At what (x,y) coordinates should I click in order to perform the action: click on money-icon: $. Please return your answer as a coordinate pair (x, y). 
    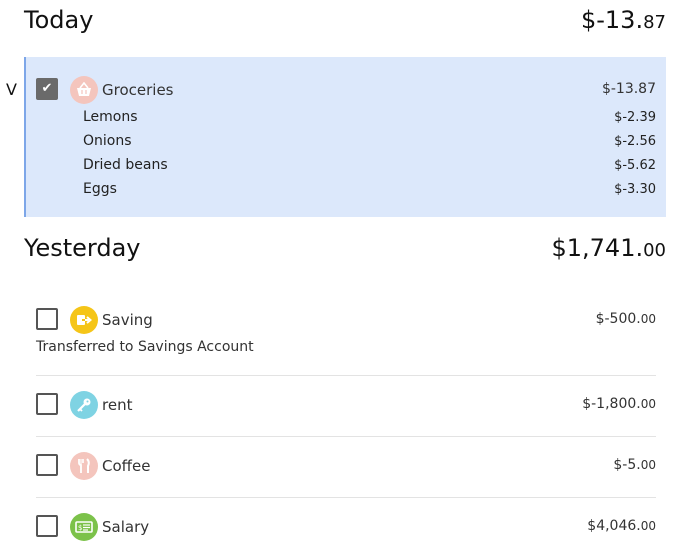
    Looking at the image, I should click on (84, 527).